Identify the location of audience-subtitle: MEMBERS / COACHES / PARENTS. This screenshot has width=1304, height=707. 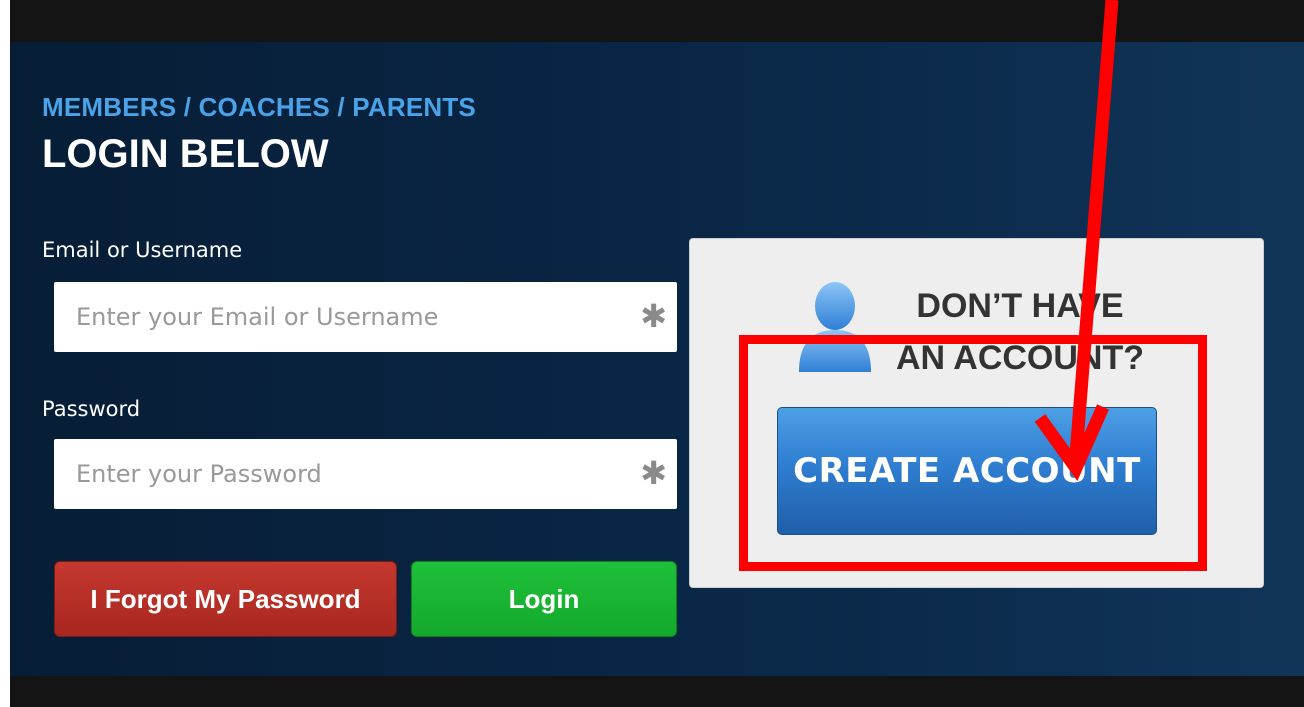
(259, 107).